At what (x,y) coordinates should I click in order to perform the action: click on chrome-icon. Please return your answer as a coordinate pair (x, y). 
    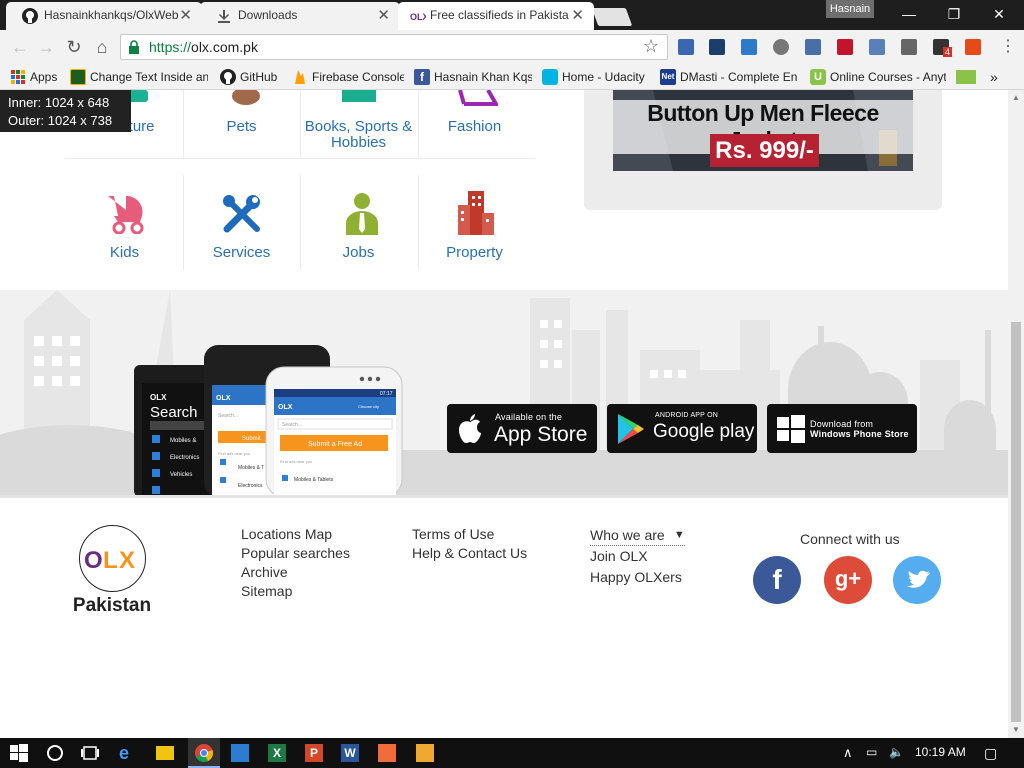
    Looking at the image, I should click on (204, 753).